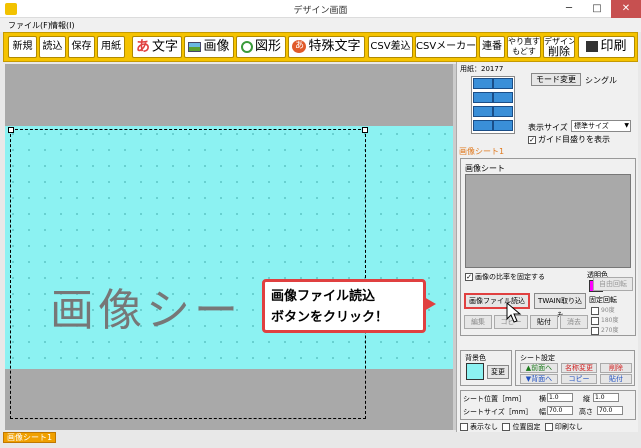 The height and width of the screenshot is (448, 641). I want to click on image-preview-area, so click(548, 221).